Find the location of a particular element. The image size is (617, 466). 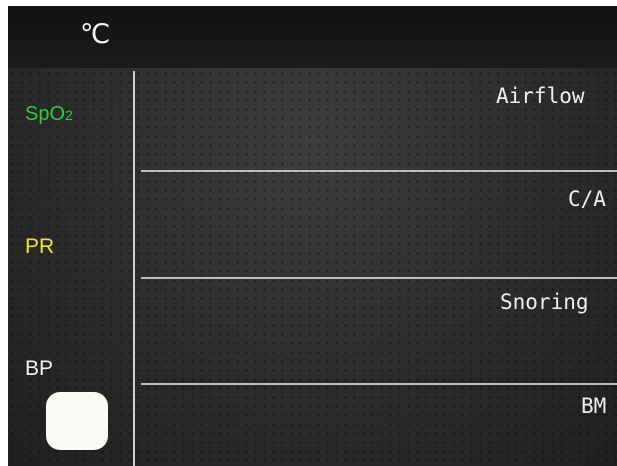

vertical-divider is located at coordinates (134, 268).